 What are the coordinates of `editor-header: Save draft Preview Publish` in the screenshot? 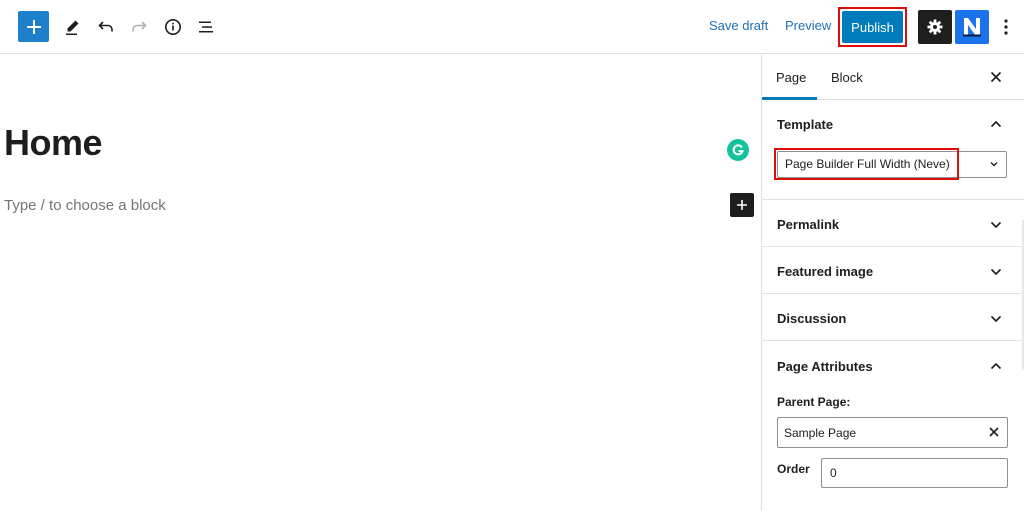 It's located at (512, 27).